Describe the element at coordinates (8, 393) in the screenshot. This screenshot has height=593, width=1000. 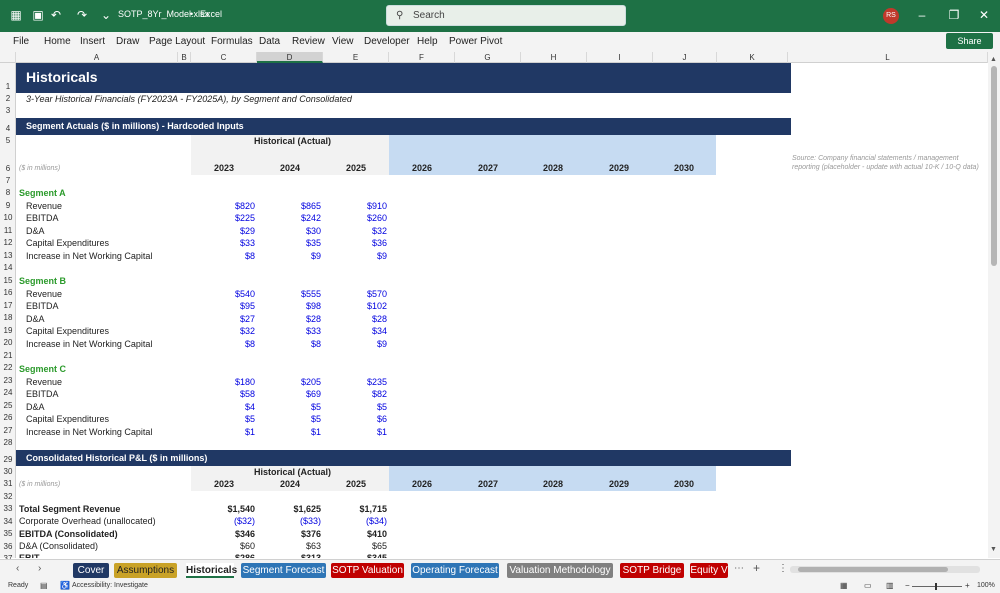
I see `row-header-24: 24` at that location.